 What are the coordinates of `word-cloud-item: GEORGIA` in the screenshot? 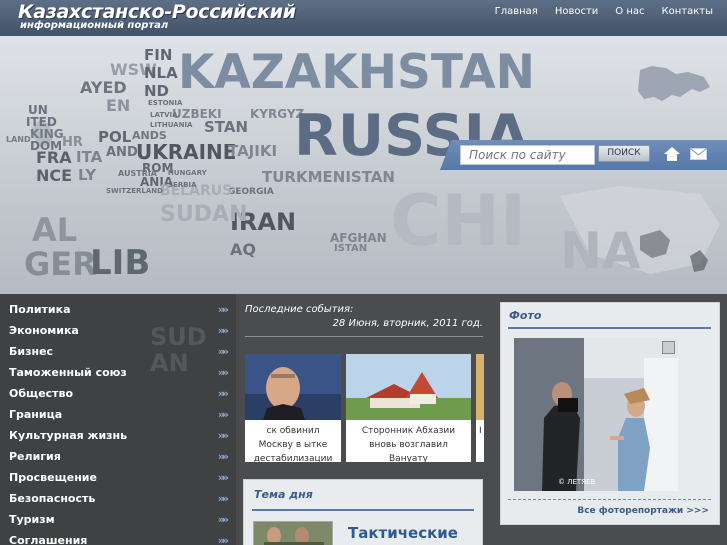 It's located at (251, 192).